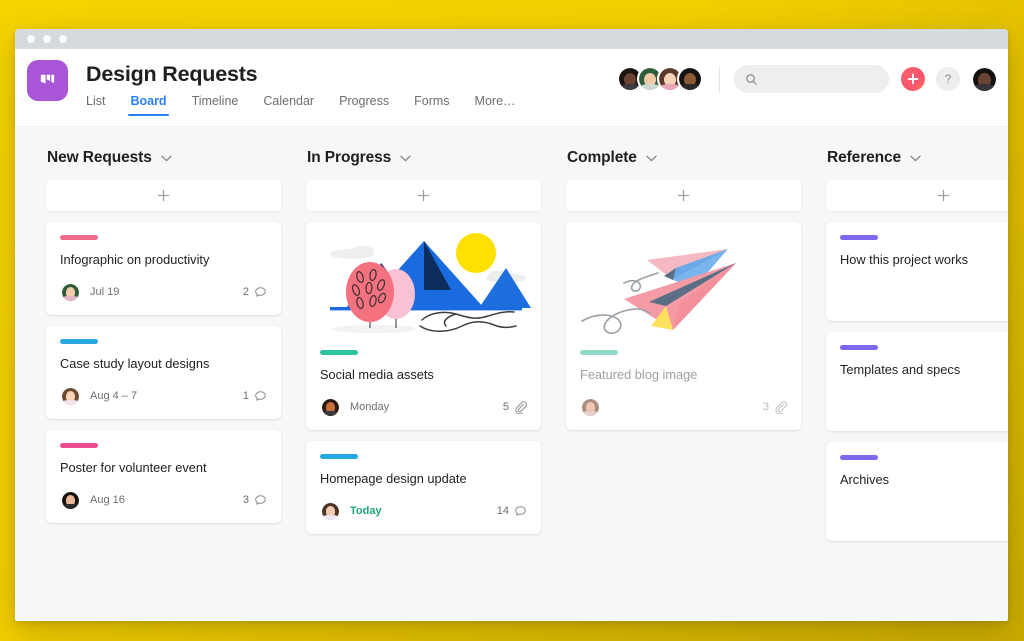 The width and height of the screenshot is (1024, 641). I want to click on tab-board: Board, so click(148, 105).